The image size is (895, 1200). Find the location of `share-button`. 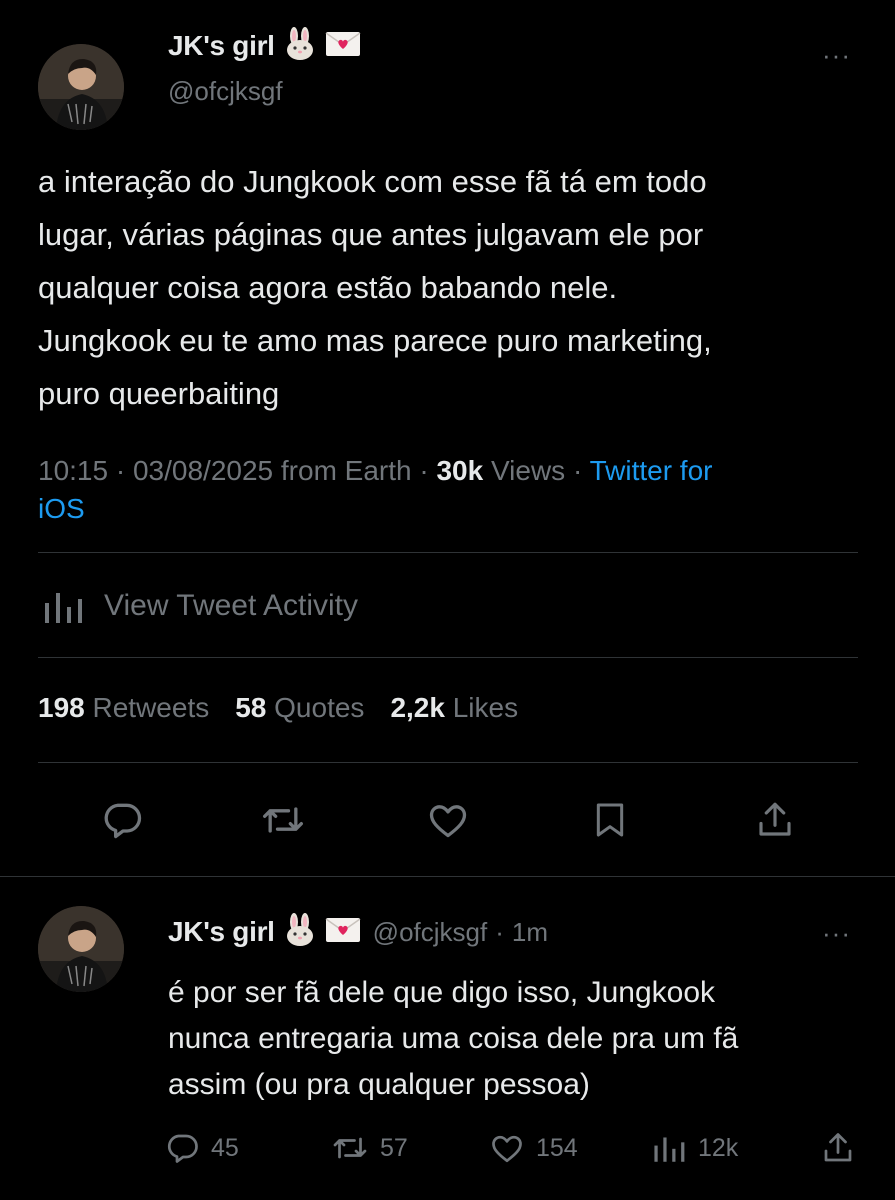

share-button is located at coordinates (775, 820).